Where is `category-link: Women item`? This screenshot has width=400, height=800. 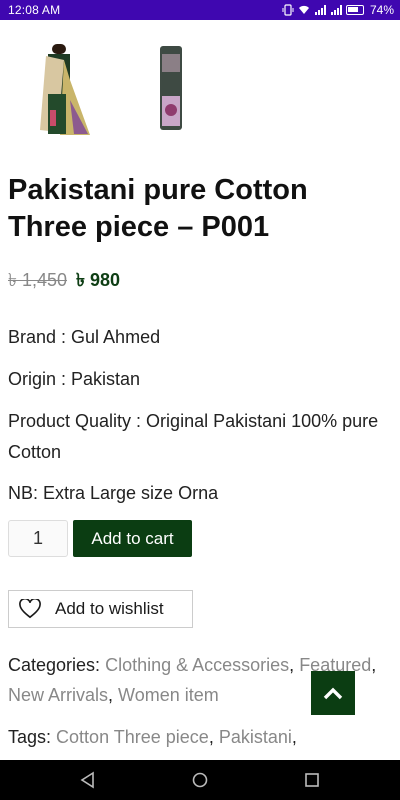 category-link: Women item is located at coordinates (168, 695).